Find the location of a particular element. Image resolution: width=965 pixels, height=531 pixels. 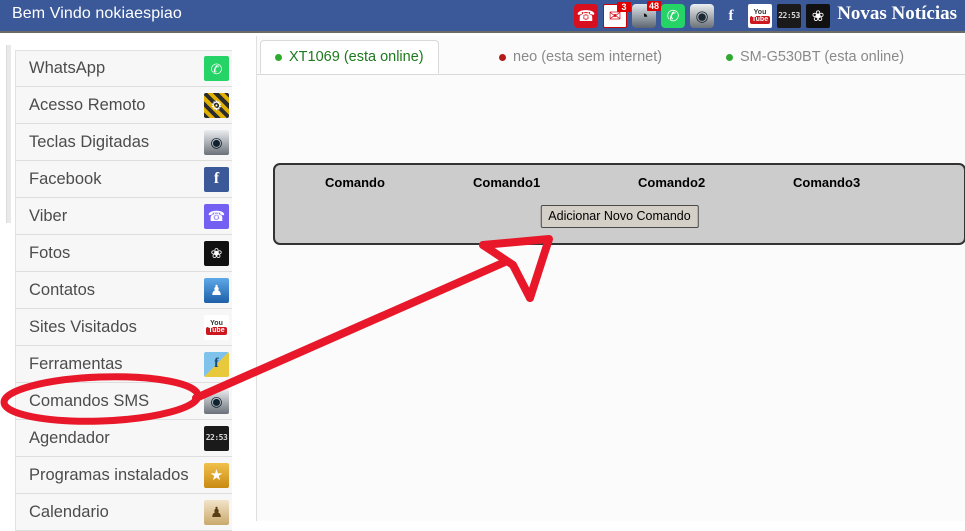

contact-icon: ♟ is located at coordinates (216, 290).